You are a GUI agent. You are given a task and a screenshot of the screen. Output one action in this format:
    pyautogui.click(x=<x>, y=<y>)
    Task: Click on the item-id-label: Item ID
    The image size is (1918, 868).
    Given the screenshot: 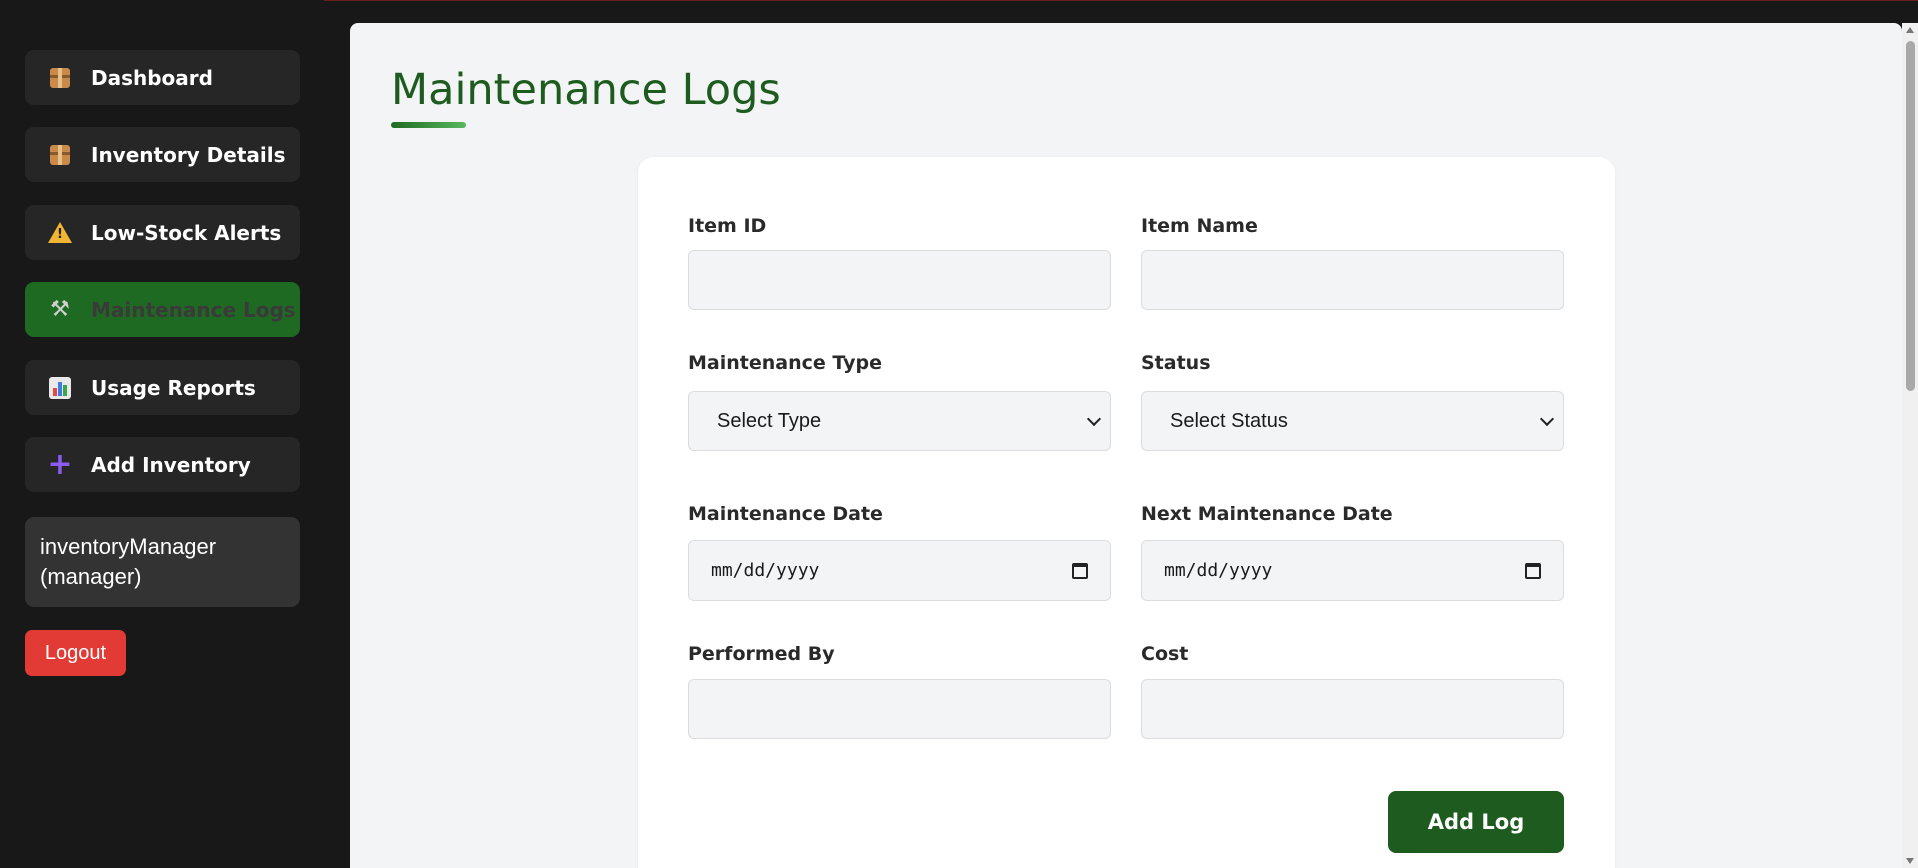 What is the action you would take?
    pyautogui.click(x=727, y=226)
    